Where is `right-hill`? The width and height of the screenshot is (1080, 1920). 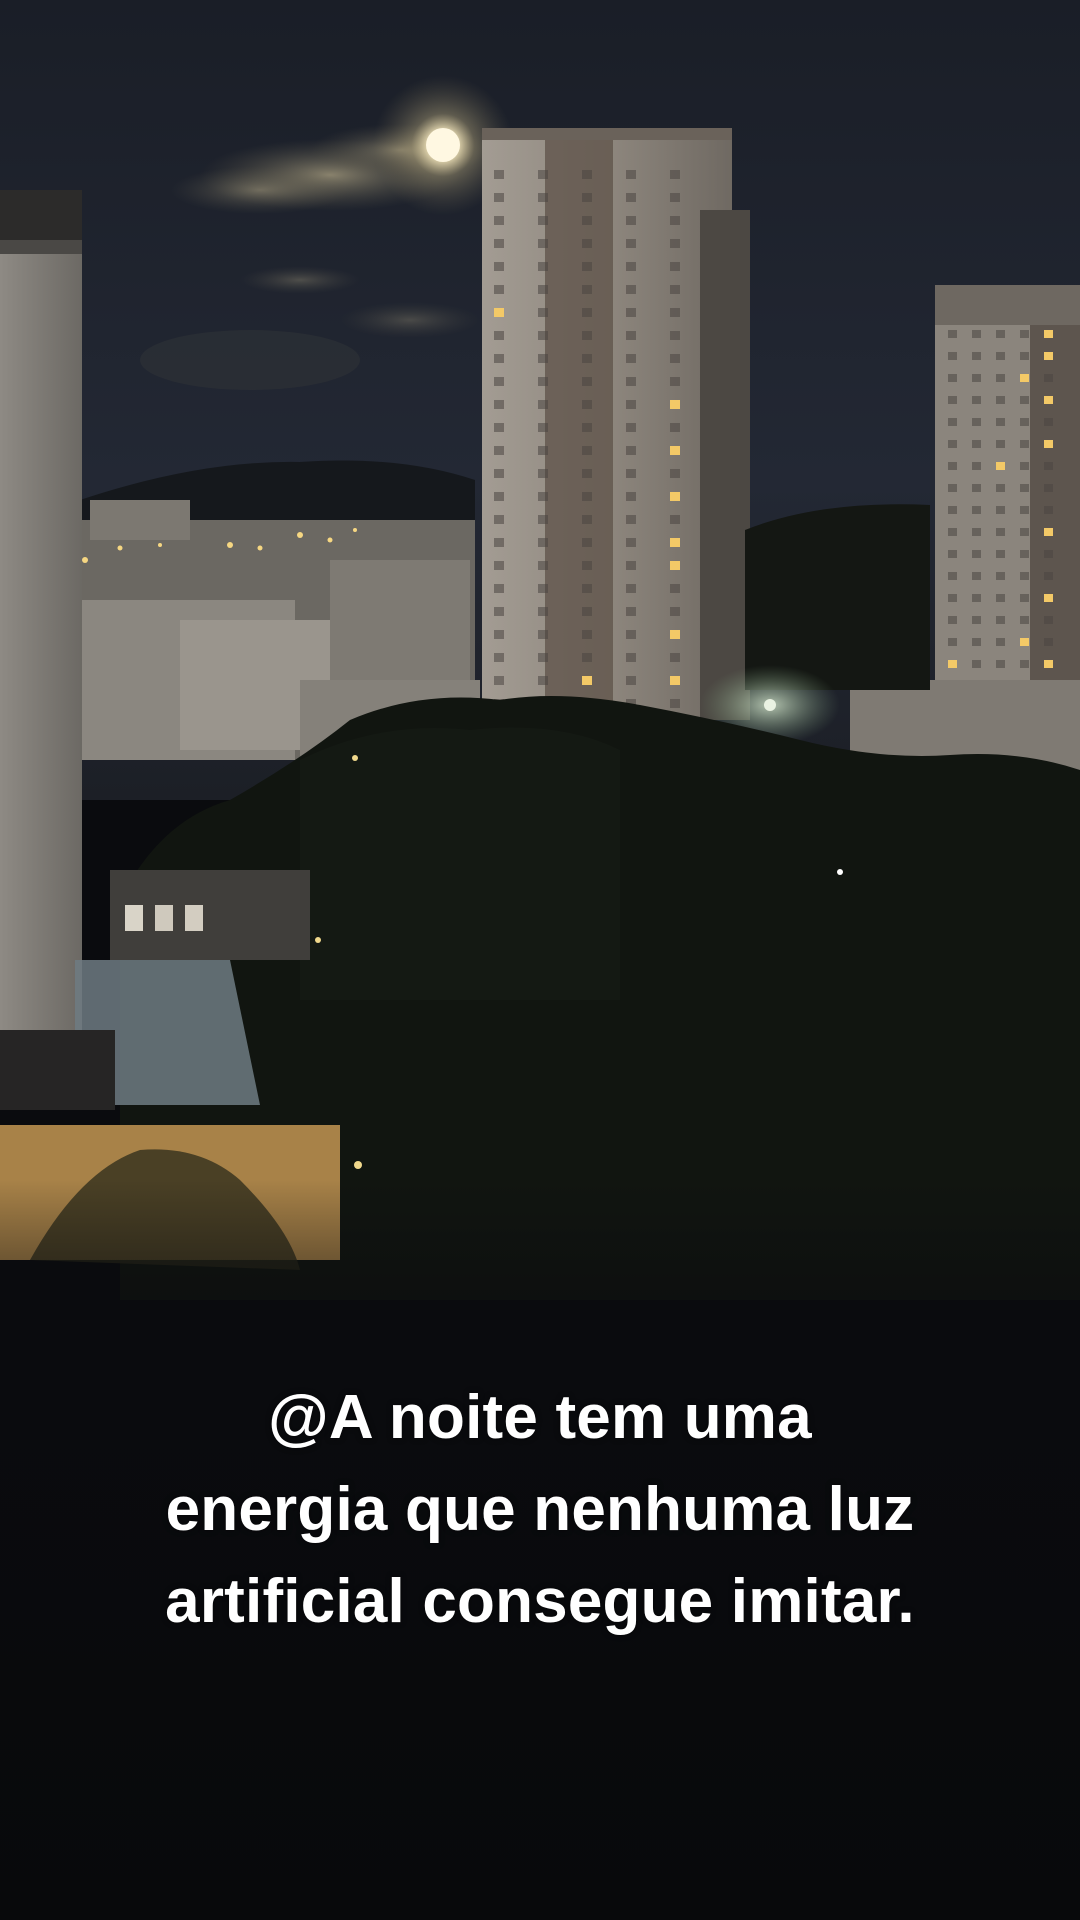 right-hill is located at coordinates (837, 597).